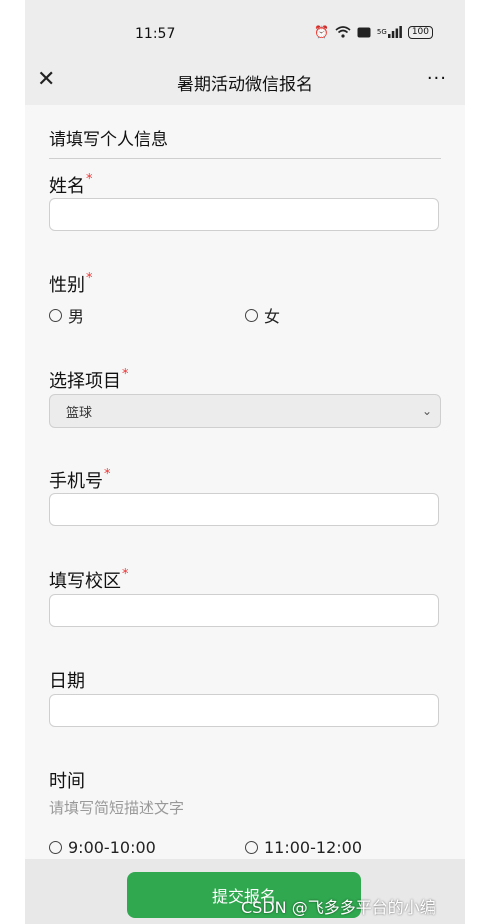 The height and width of the screenshot is (924, 489). I want to click on wifi-icon, so click(343, 32).